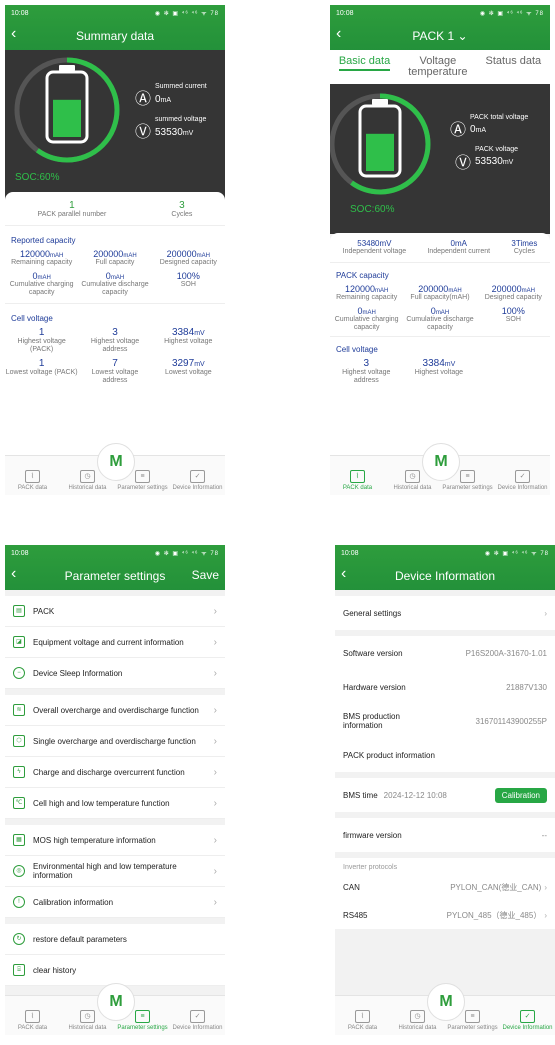  Describe the element at coordinates (163, 99) in the screenshot. I see `summed-current-value: 0mA` at that location.